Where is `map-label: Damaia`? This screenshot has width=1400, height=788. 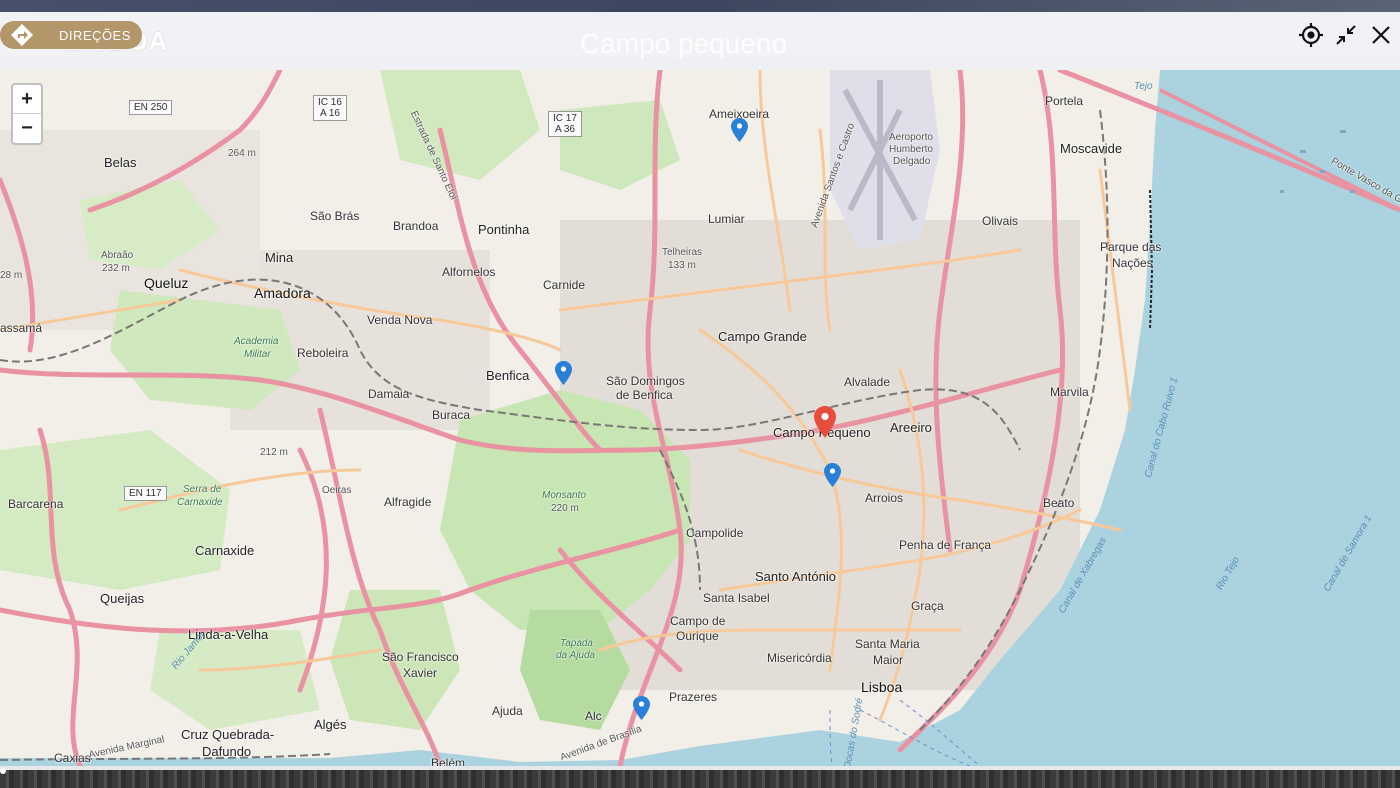
map-label: Damaia is located at coordinates (389, 394).